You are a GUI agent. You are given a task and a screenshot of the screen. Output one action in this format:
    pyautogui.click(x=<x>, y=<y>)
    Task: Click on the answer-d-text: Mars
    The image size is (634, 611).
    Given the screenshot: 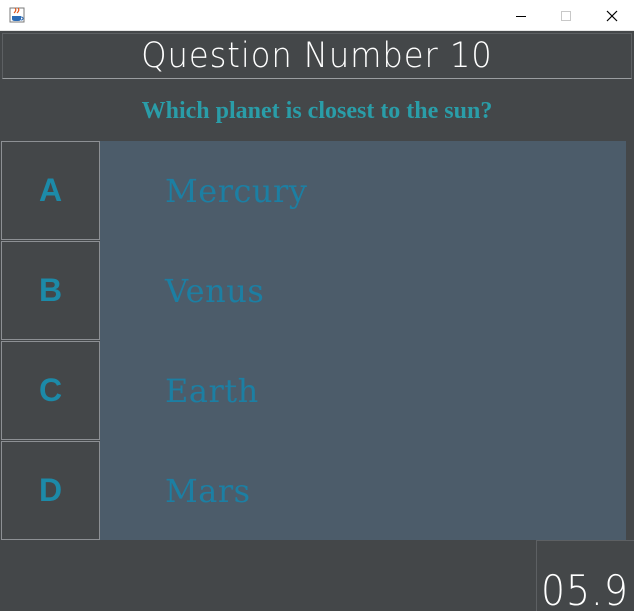 What is the action you would take?
    pyautogui.click(x=208, y=491)
    